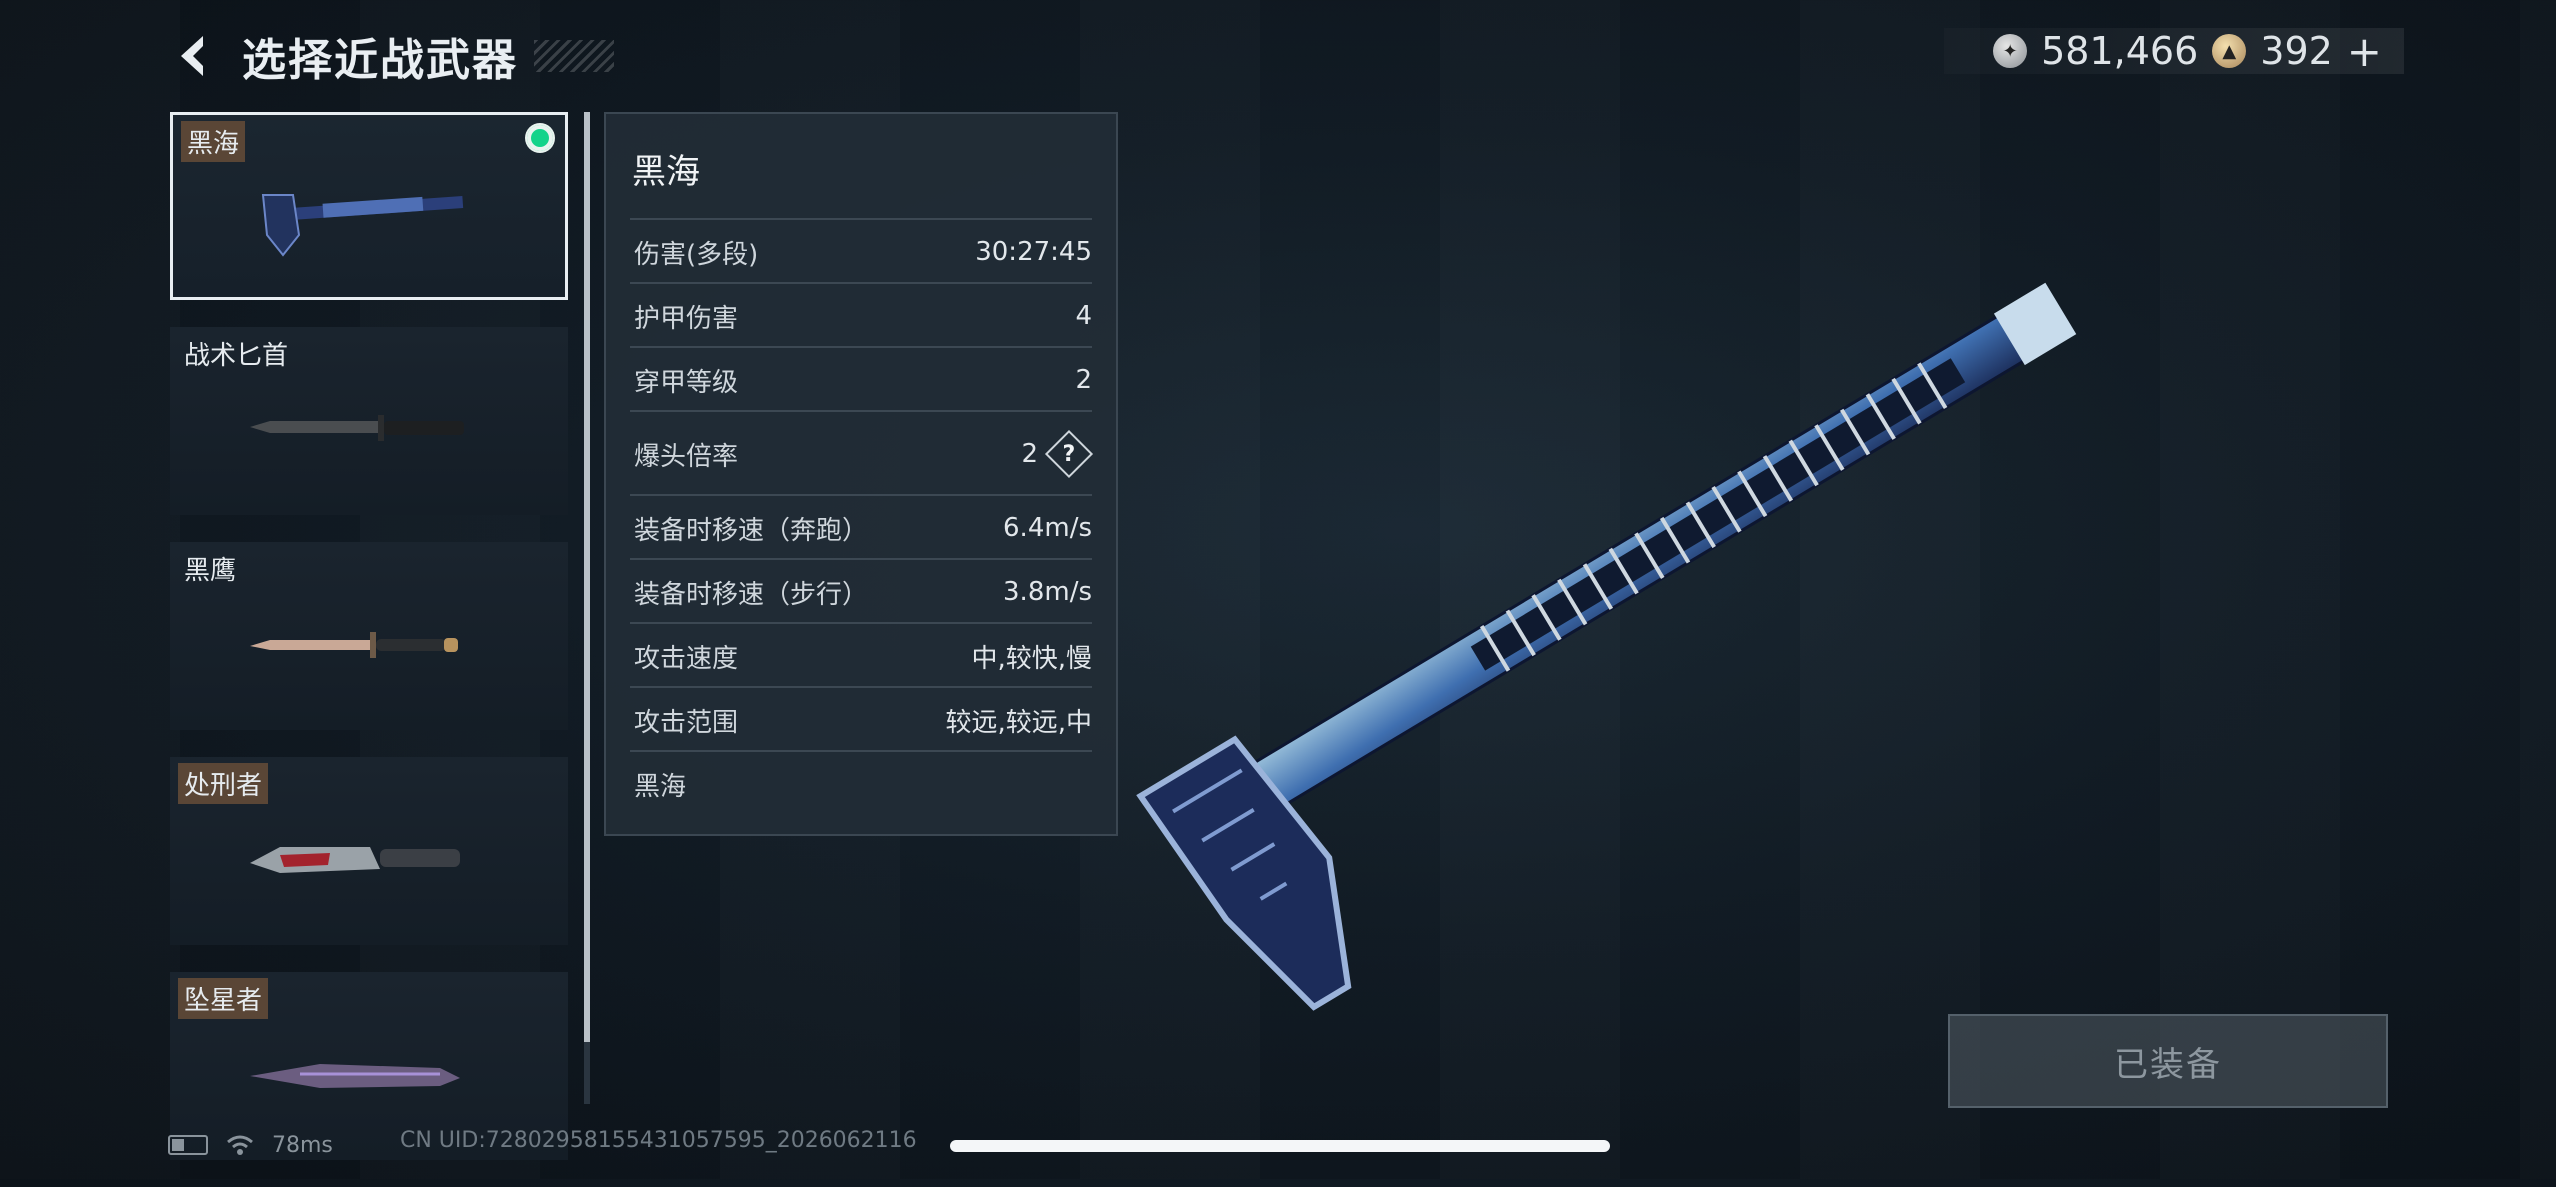  I want to click on back-arrow-icon, so click(192, 56).